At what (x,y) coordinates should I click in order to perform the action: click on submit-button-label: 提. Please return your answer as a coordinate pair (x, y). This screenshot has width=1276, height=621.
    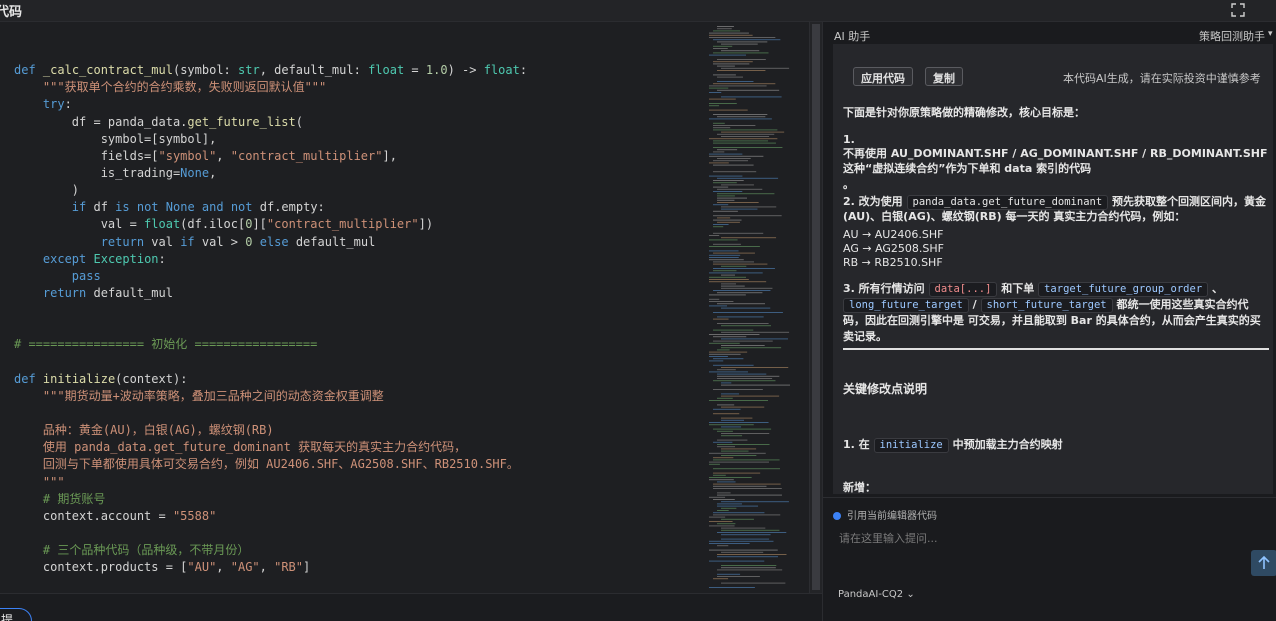
    Looking at the image, I should click on (7, 617).